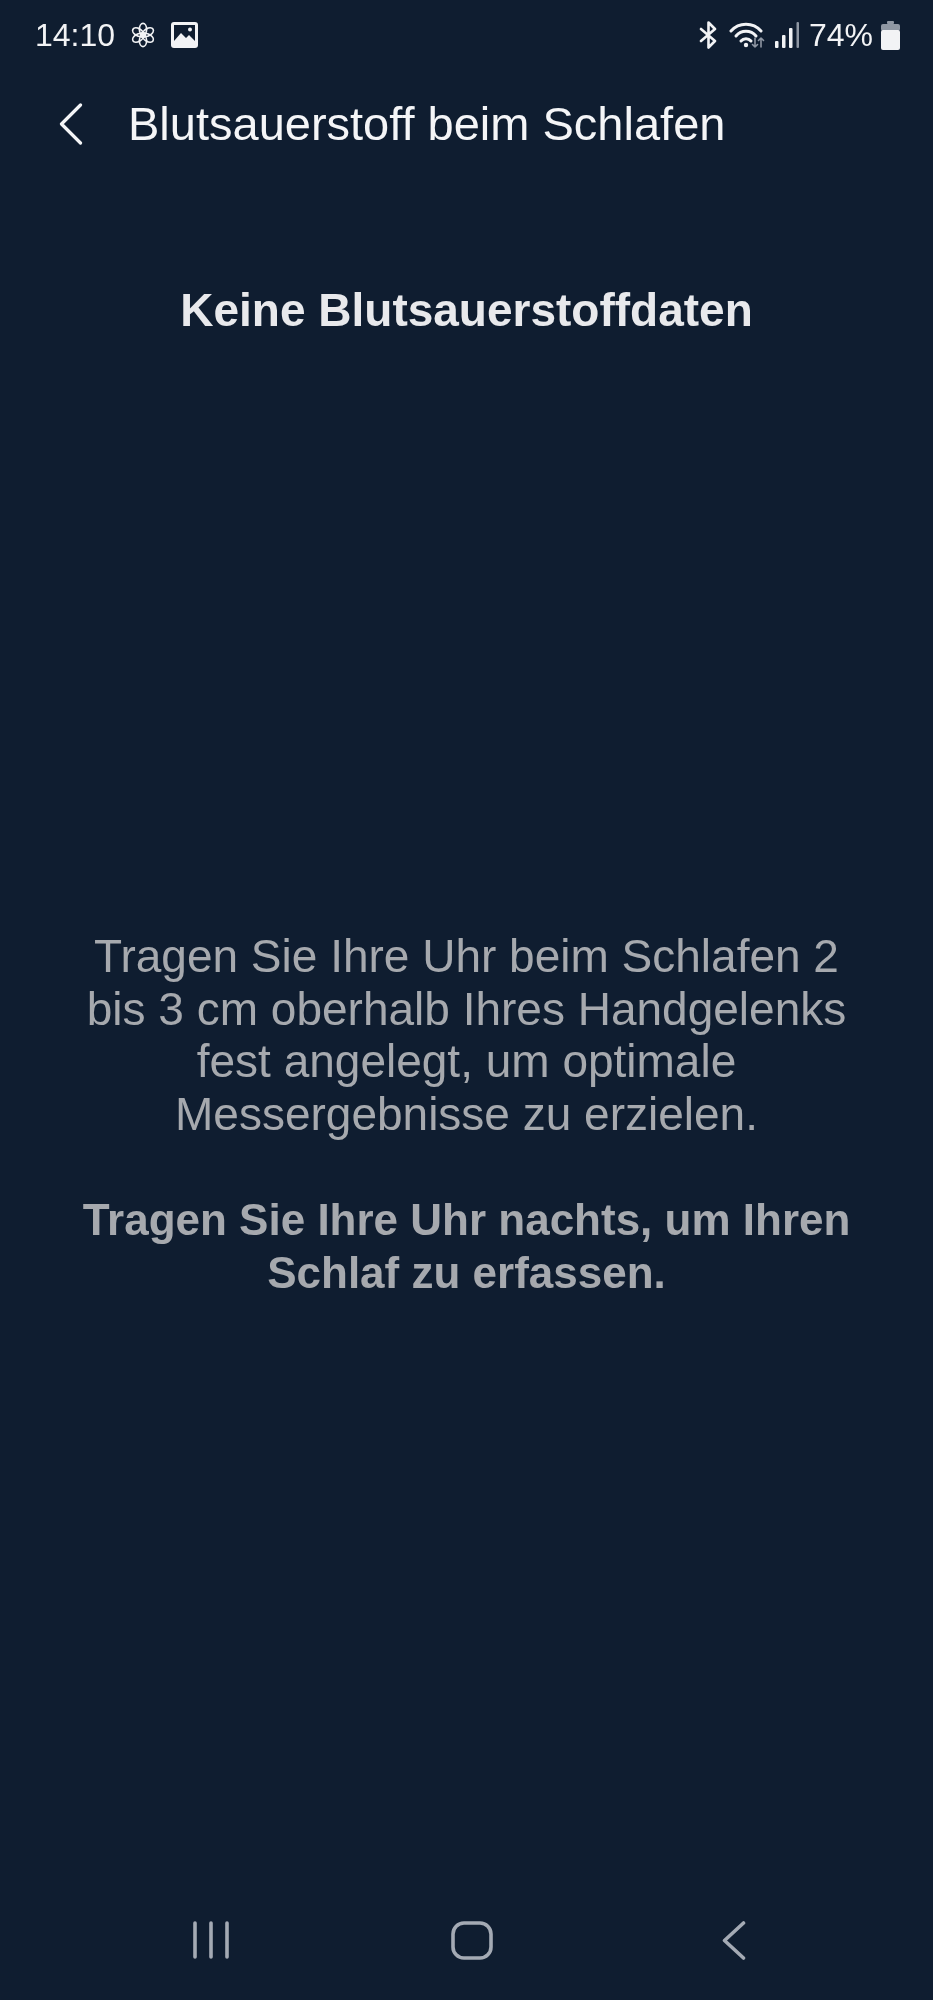 This screenshot has width=933, height=2000. What do you see at coordinates (734, 1940) in the screenshot?
I see `back-icon` at bounding box center [734, 1940].